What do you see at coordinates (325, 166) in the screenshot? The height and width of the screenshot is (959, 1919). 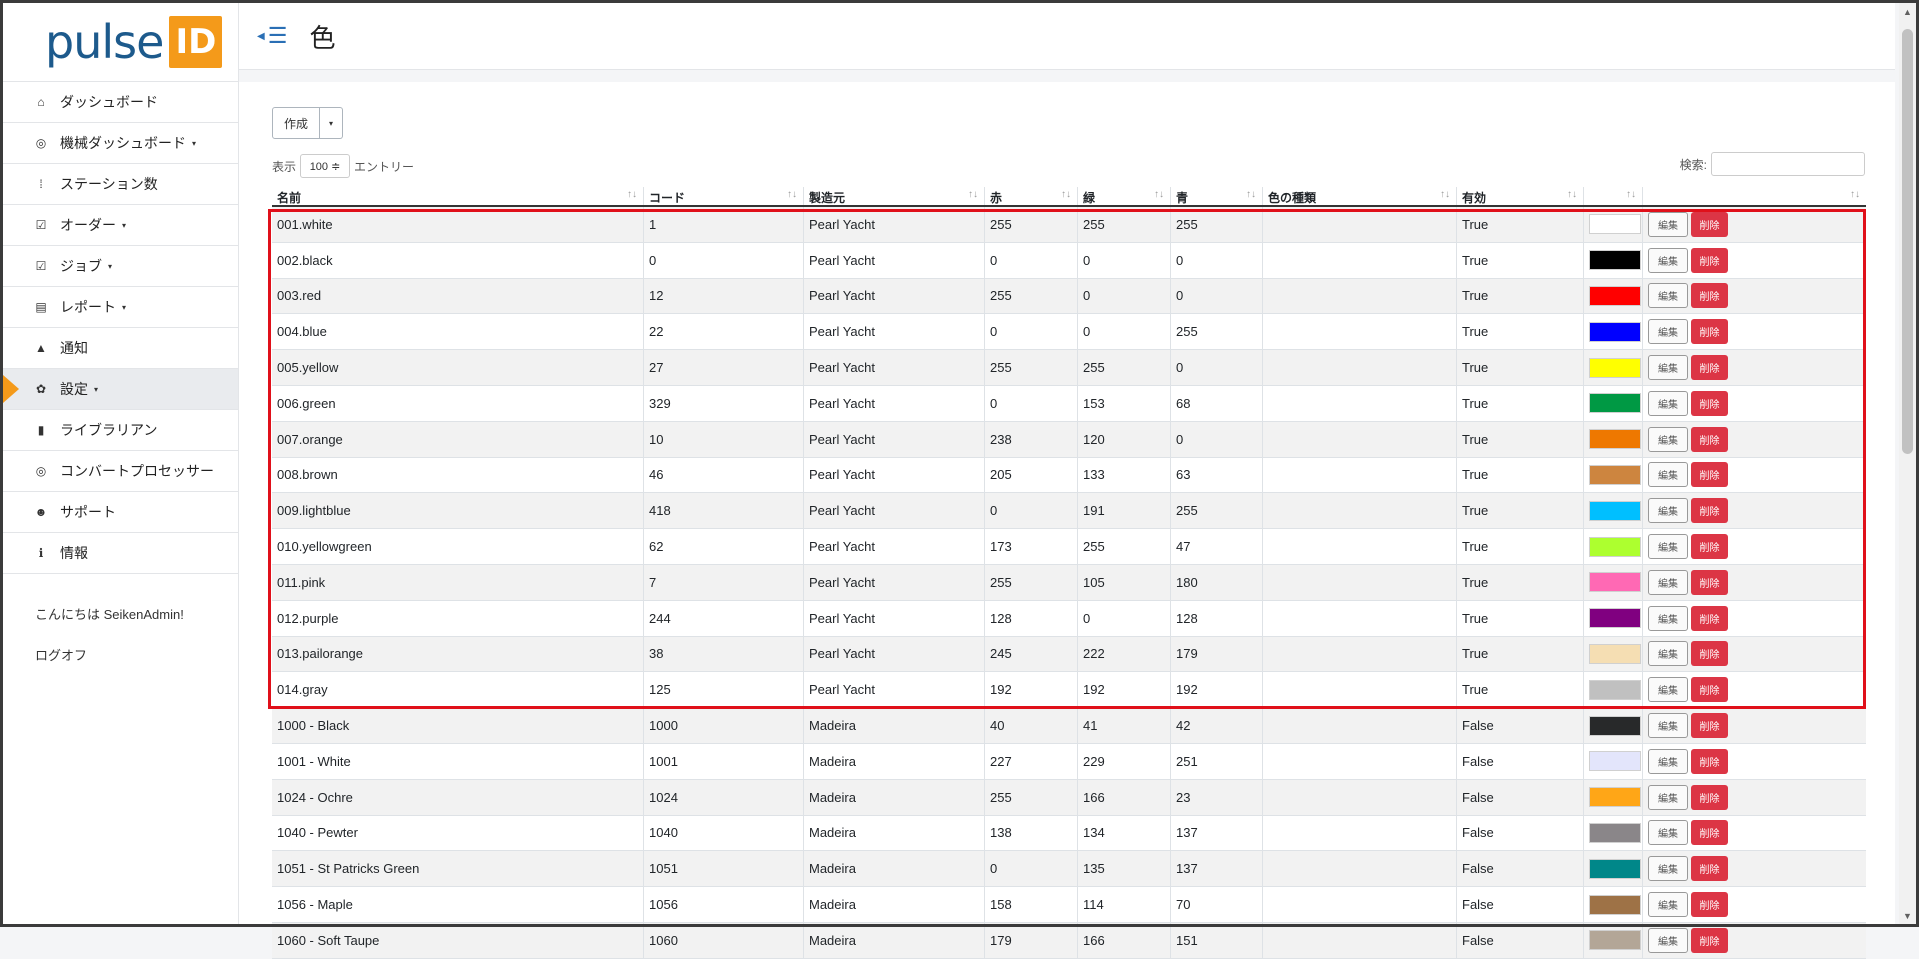 I see `length-select: 100 ≑` at bounding box center [325, 166].